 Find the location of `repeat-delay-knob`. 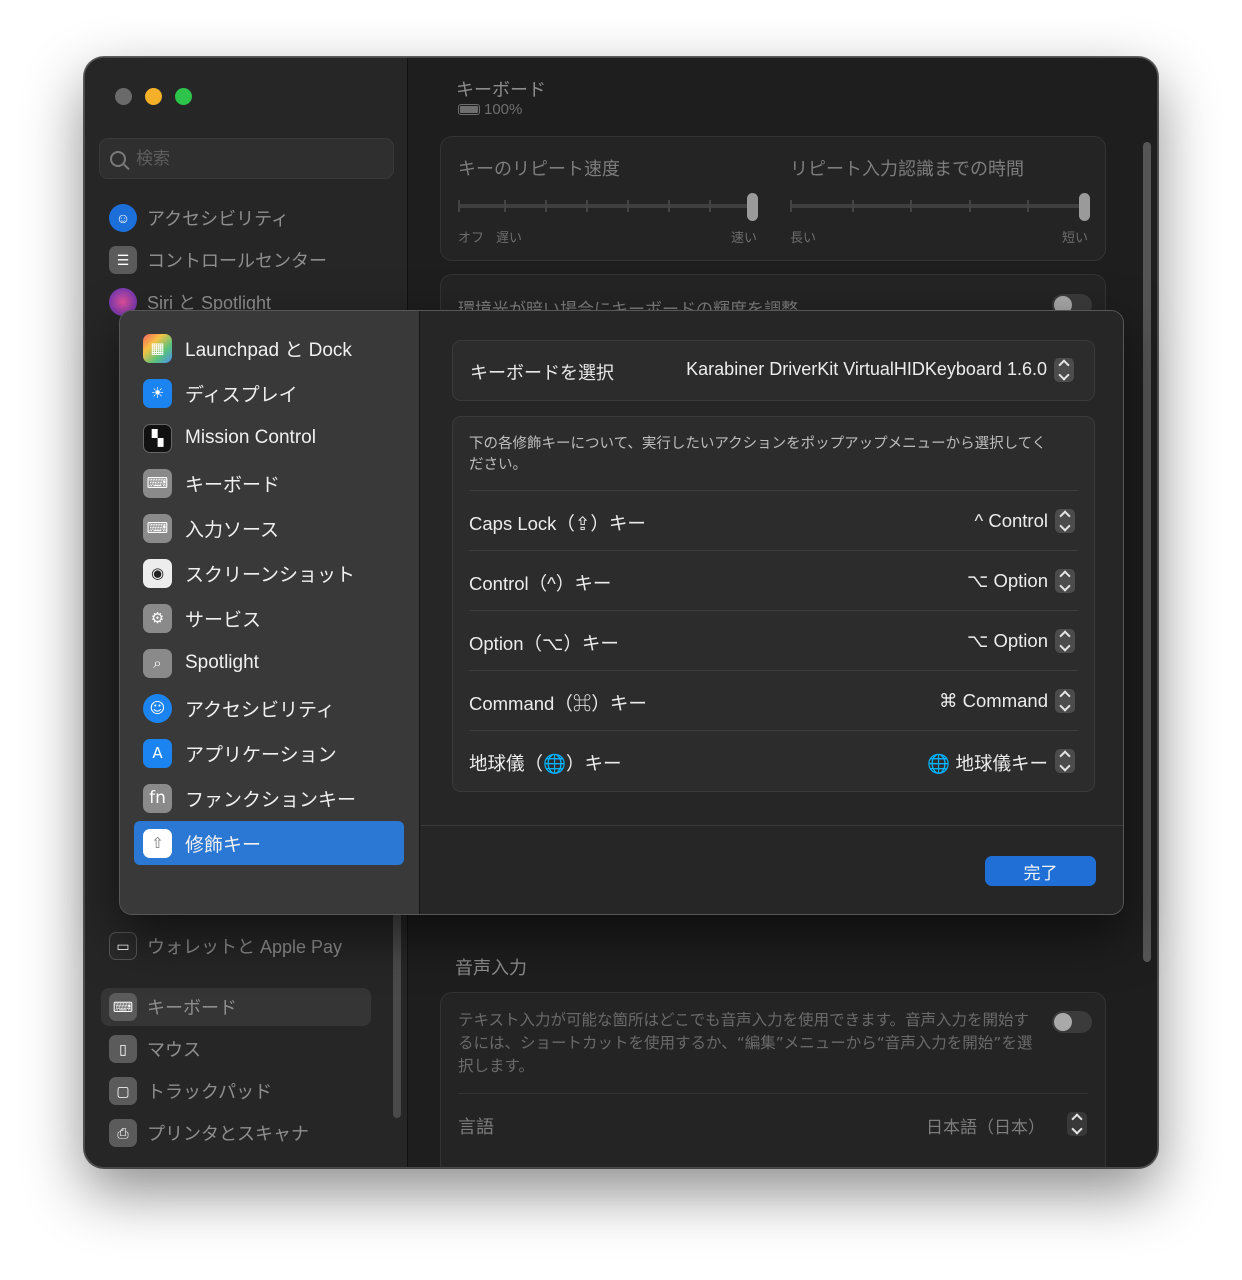

repeat-delay-knob is located at coordinates (1084, 207).